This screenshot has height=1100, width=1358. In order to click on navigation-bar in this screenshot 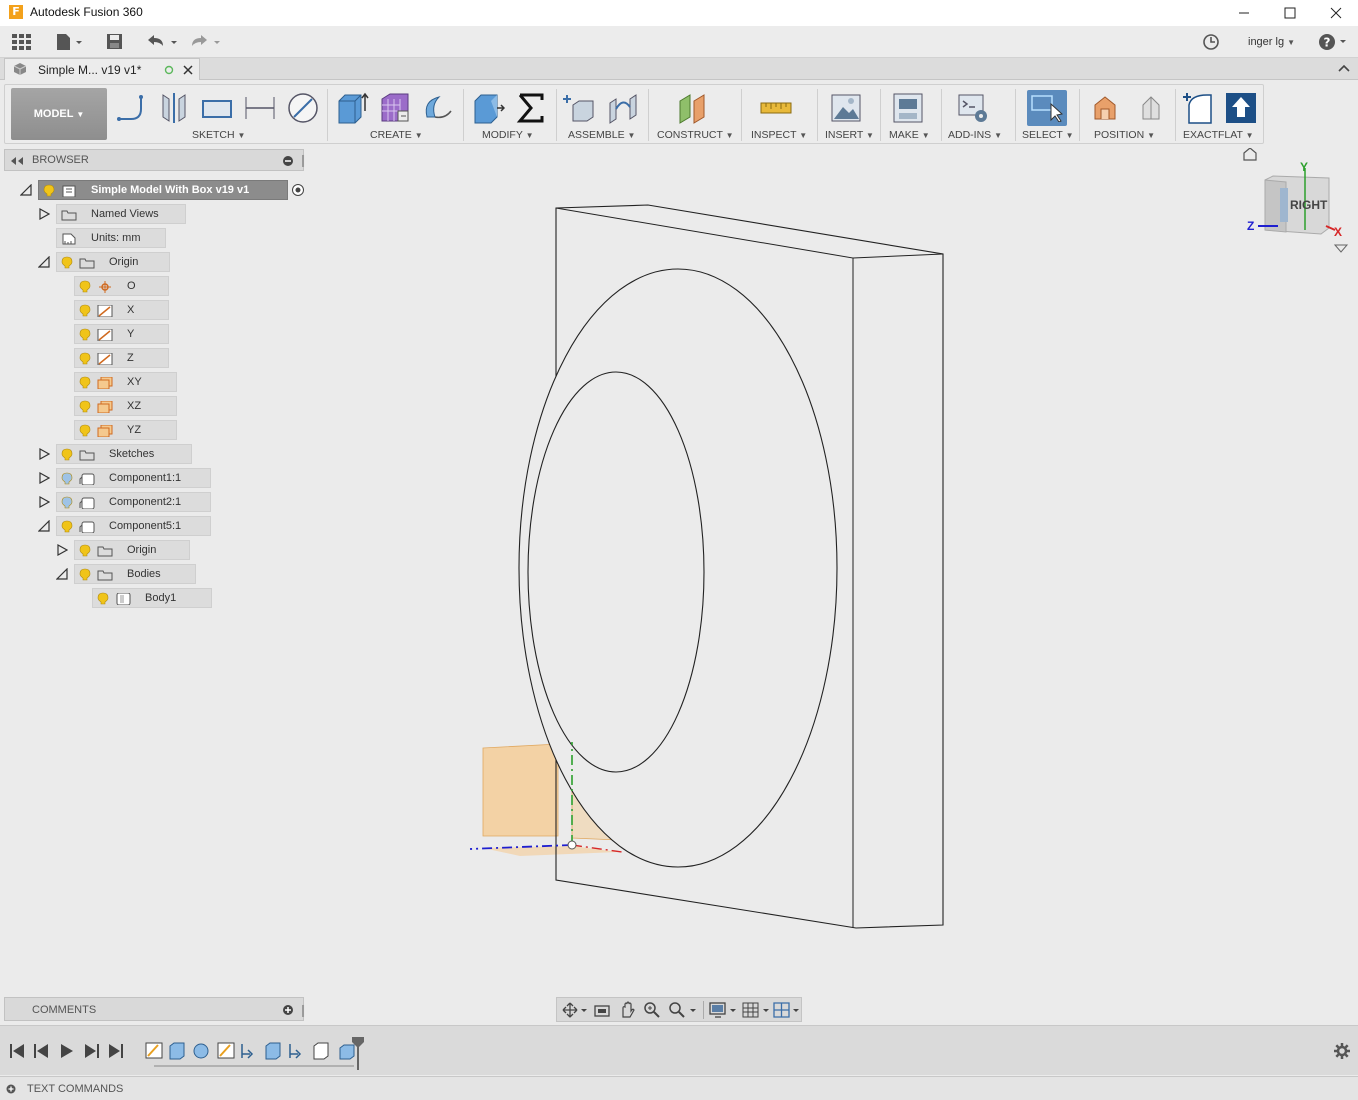, I will do `click(679, 1009)`.